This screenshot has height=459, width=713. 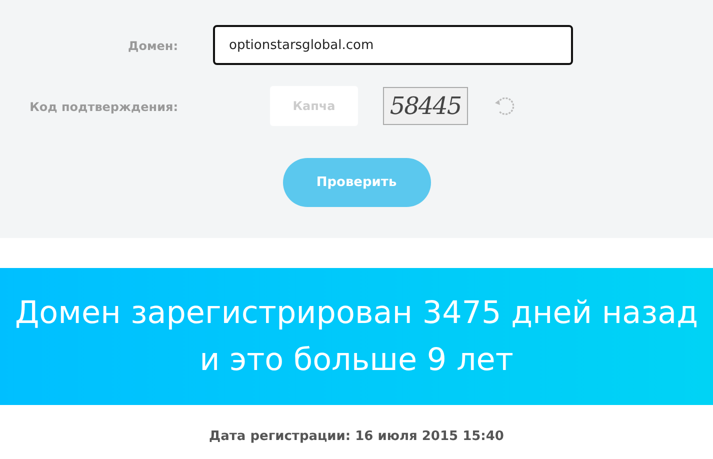 I want to click on domain-input-field: optionstarsglobal.com, so click(x=393, y=45).